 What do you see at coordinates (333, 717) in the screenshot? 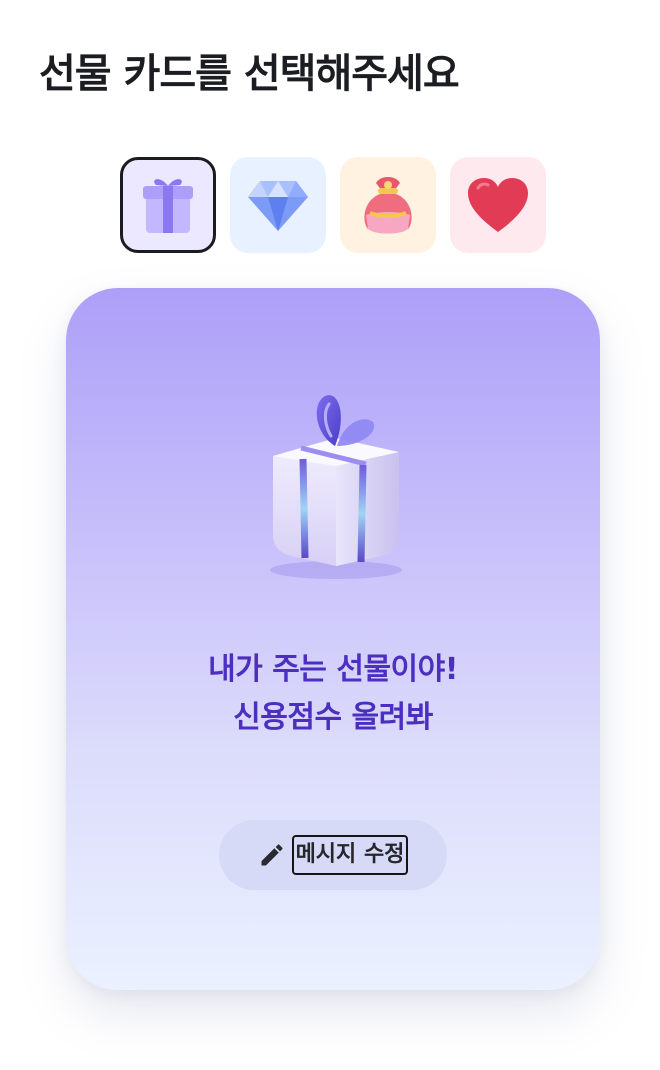
I see `gift-message-line-2: 신용점수 올려봐` at bounding box center [333, 717].